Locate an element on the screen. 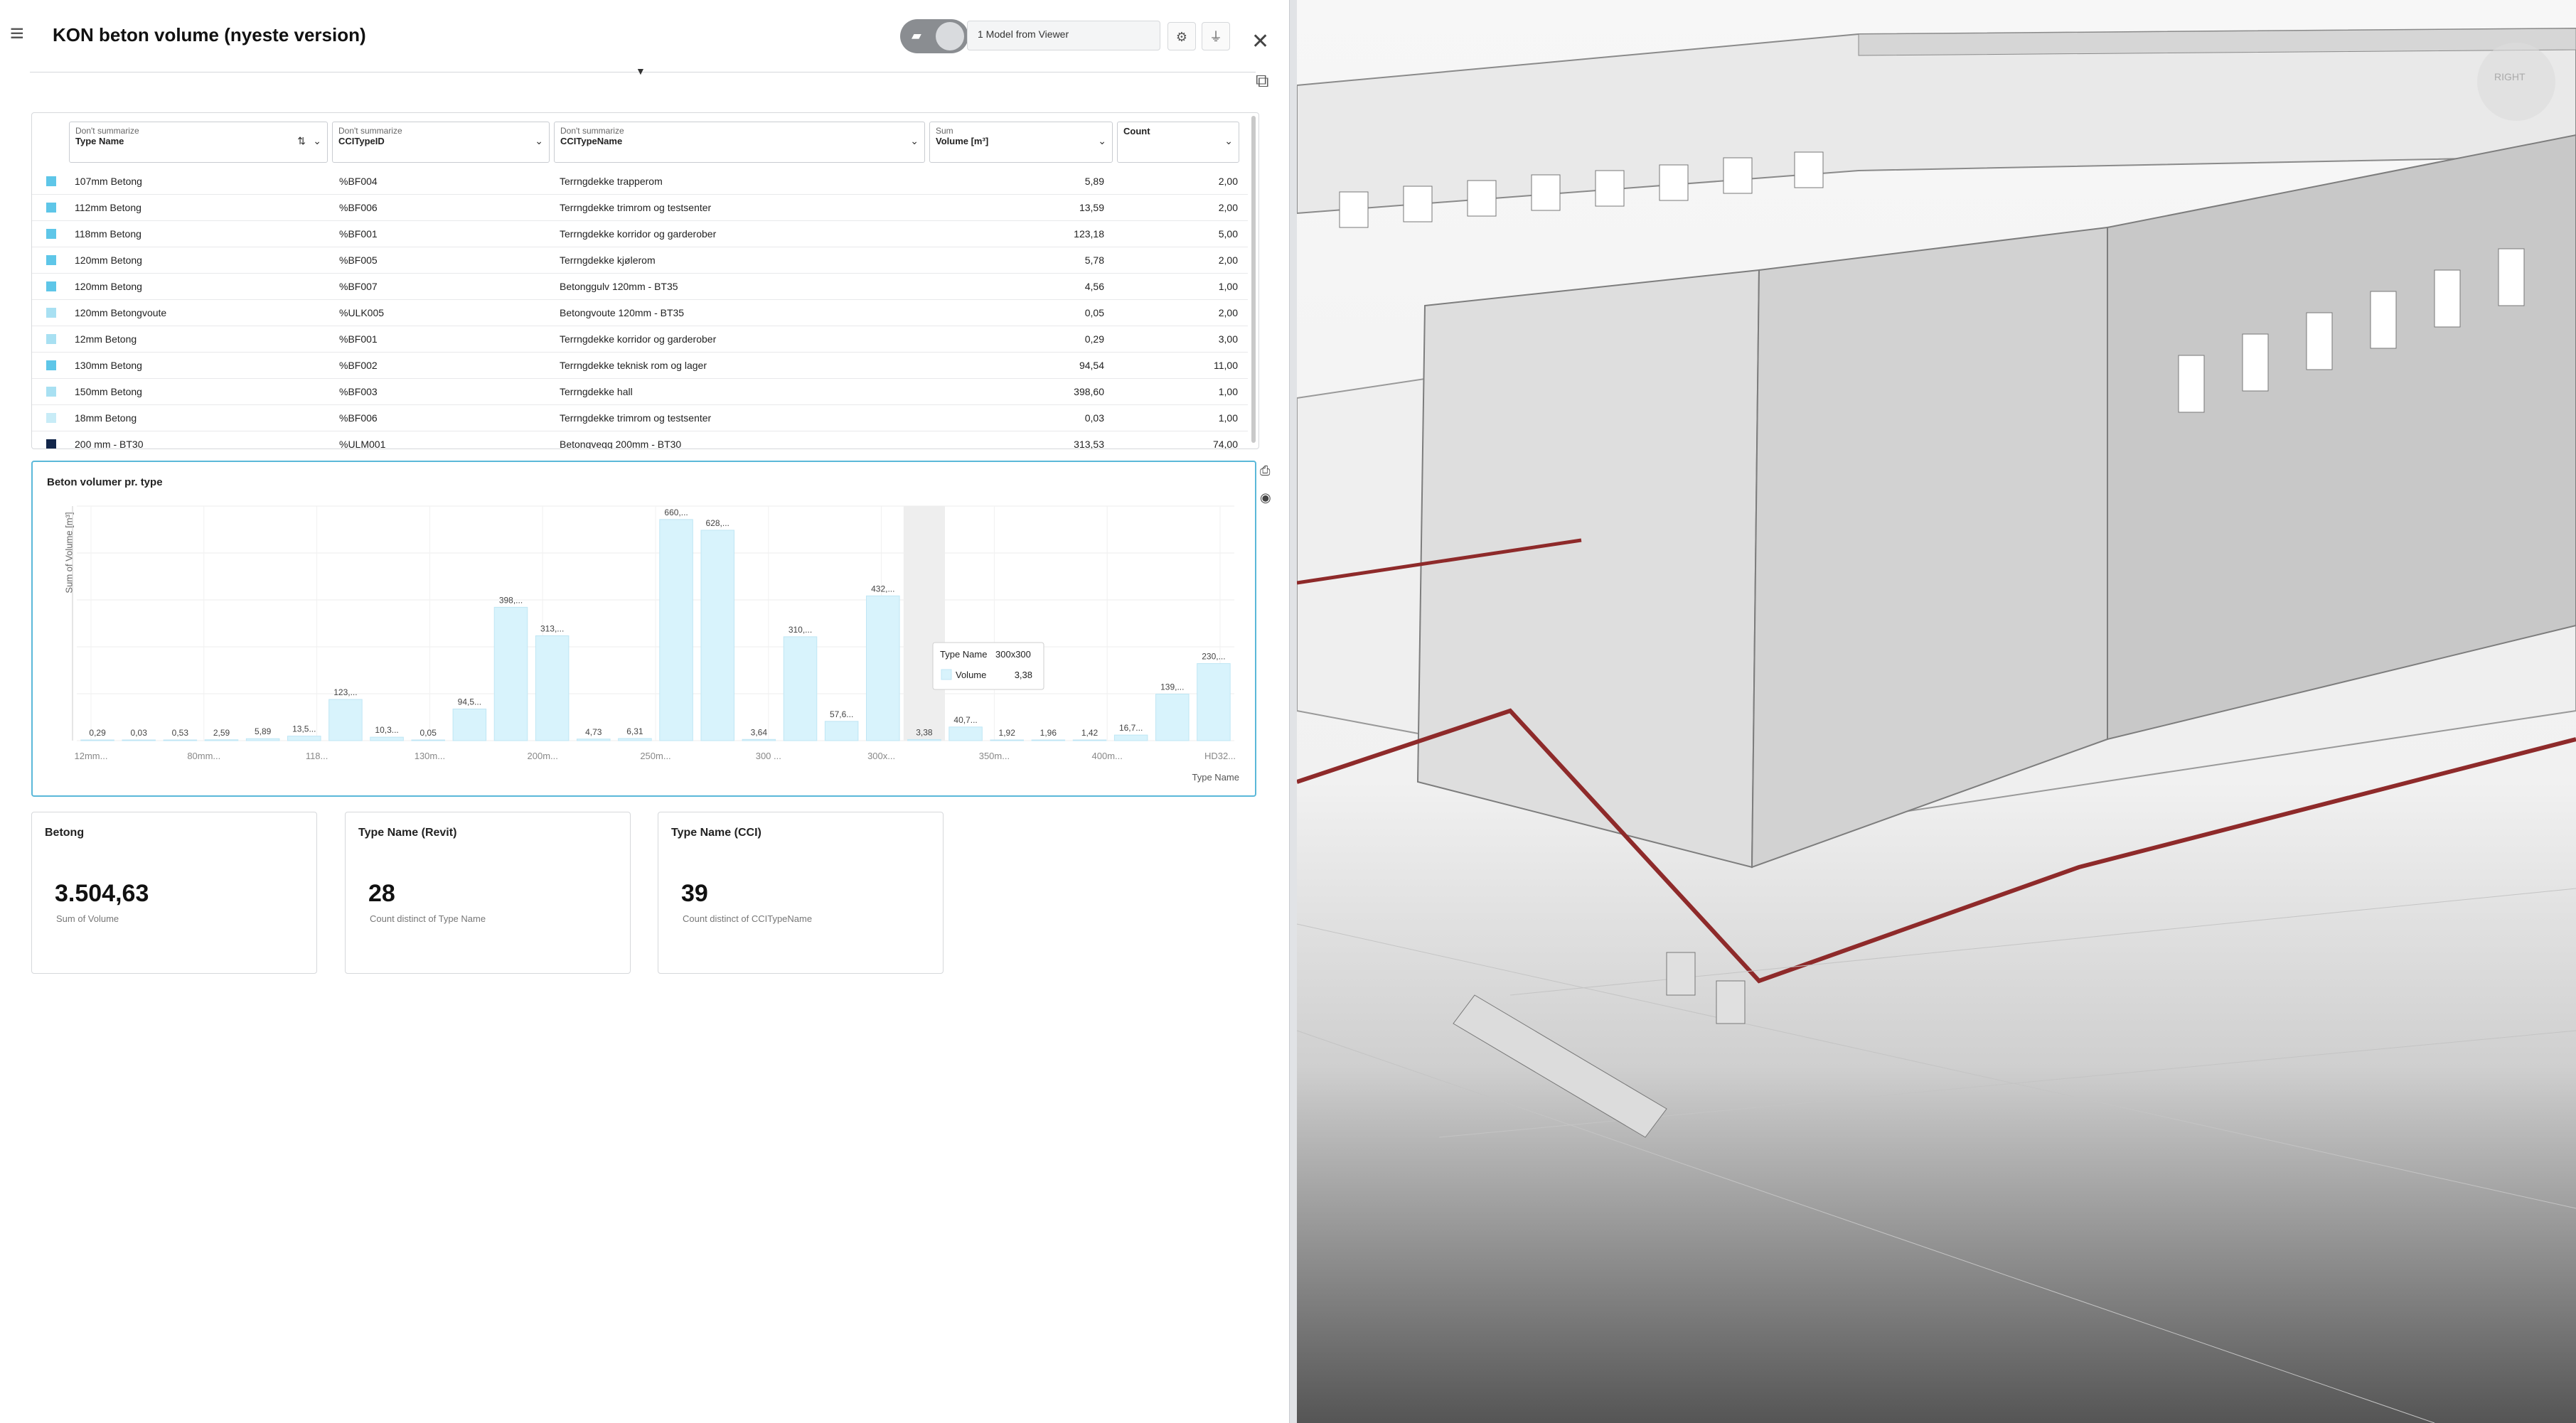  column-volume: Sum Volume [m³] ⌄ is located at coordinates (1021, 142).